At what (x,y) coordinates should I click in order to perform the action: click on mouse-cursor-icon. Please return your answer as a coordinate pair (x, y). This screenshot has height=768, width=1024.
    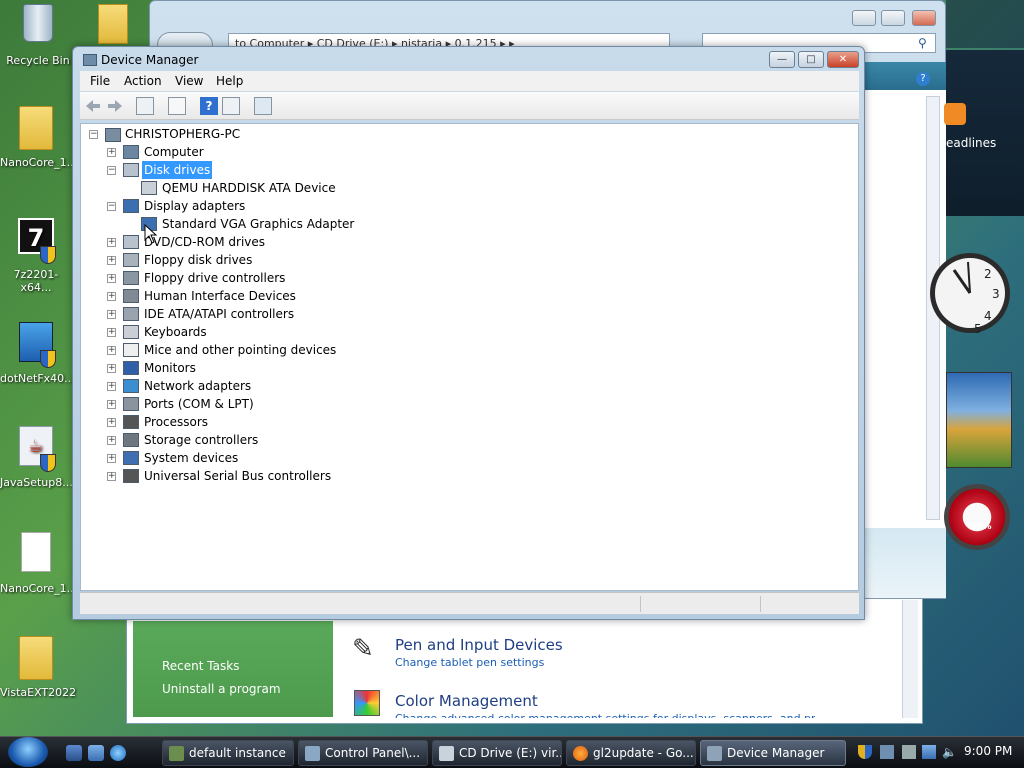
    Looking at the image, I should click on (151, 234).